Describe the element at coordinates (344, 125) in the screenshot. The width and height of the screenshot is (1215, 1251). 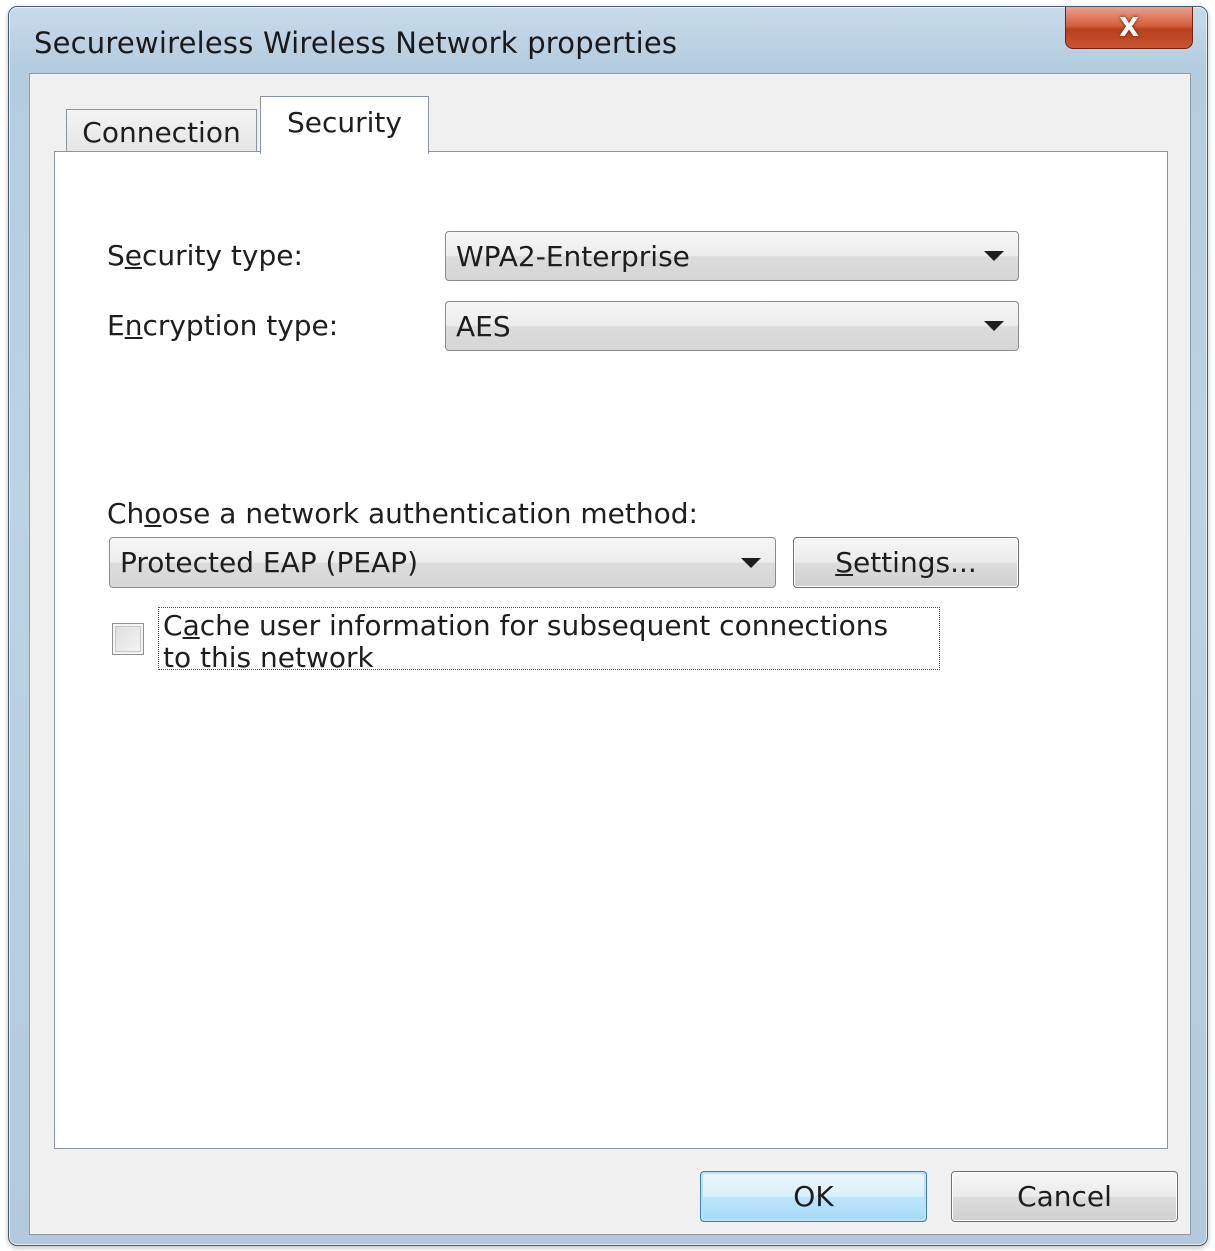
I see `tab-security: Security` at that location.